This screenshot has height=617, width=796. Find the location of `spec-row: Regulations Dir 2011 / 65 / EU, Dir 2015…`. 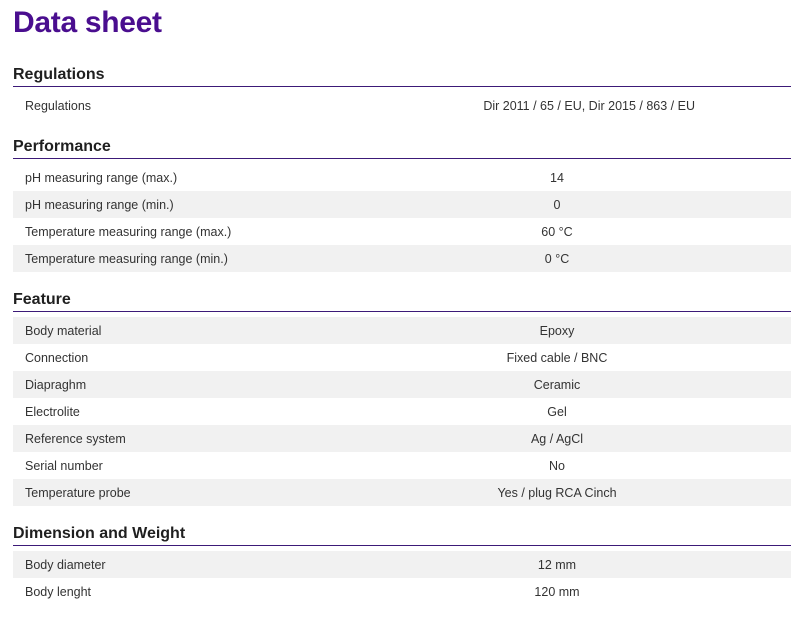

spec-row: Regulations Dir 2011 / 65 / EU, Dir 2015… is located at coordinates (402, 105).